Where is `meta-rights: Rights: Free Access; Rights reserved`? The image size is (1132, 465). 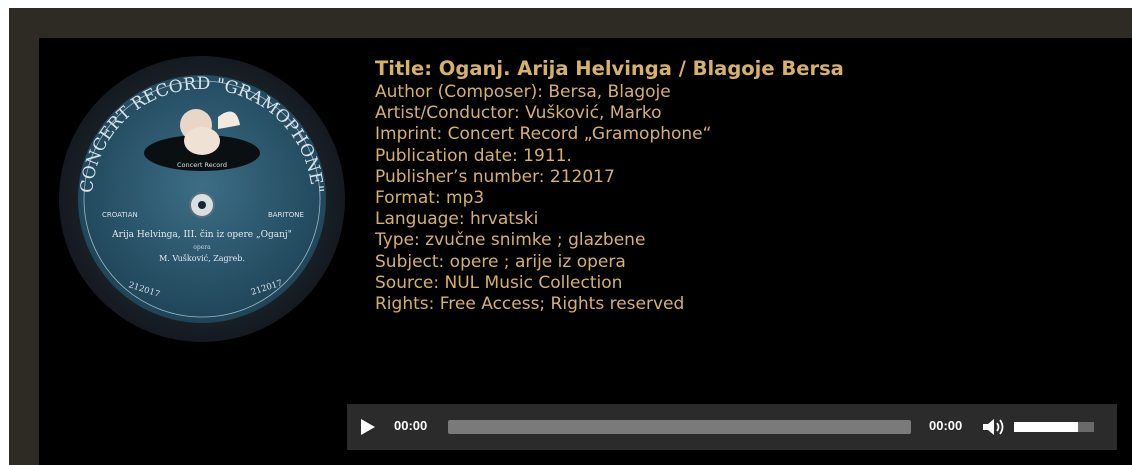 meta-rights: Rights: Free Access; Rights reserved is located at coordinates (530, 304).